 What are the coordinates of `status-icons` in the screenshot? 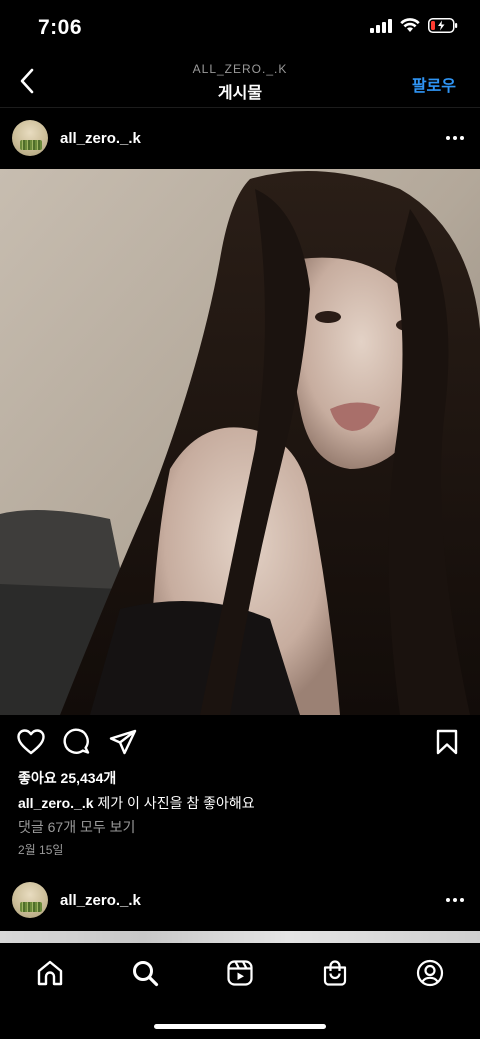 It's located at (414, 25).